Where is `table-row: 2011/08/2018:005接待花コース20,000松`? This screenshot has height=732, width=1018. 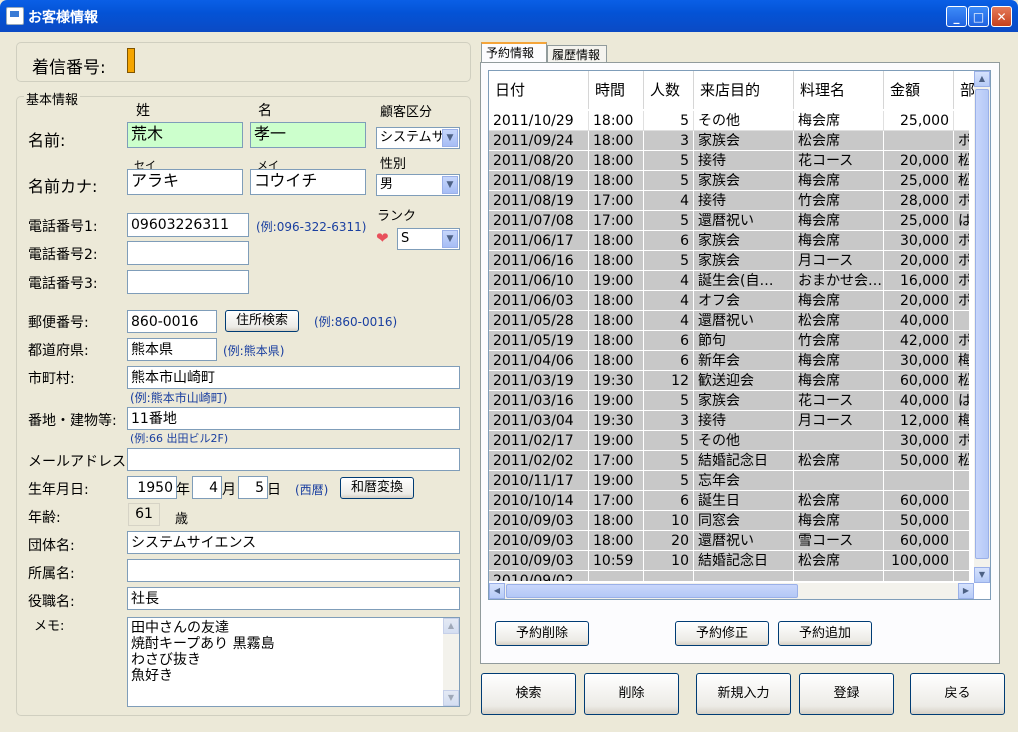
table-row: 2011/08/2018:005接待花コース20,000松 is located at coordinates (729, 161).